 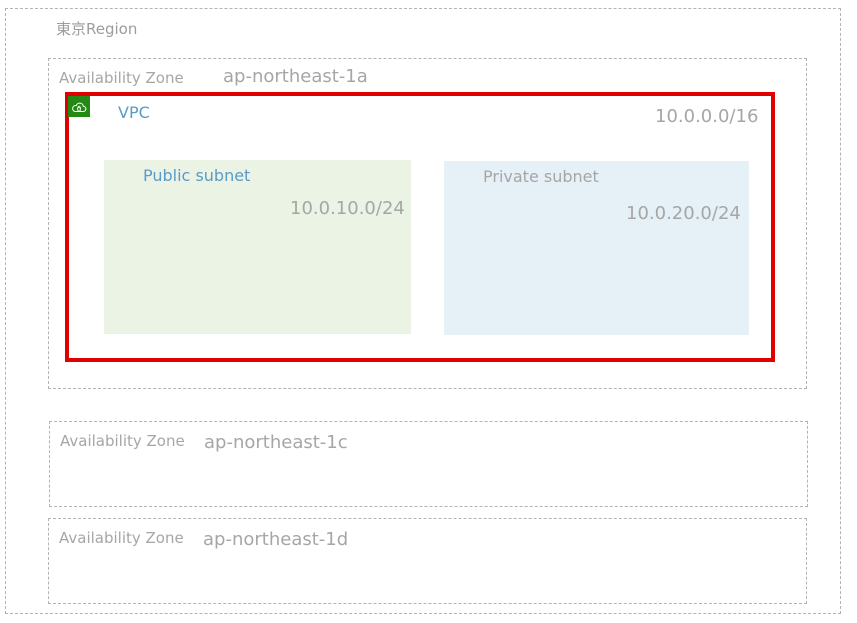 I want to click on vpc-cidr: 10.0.0.0/16, so click(x=707, y=116).